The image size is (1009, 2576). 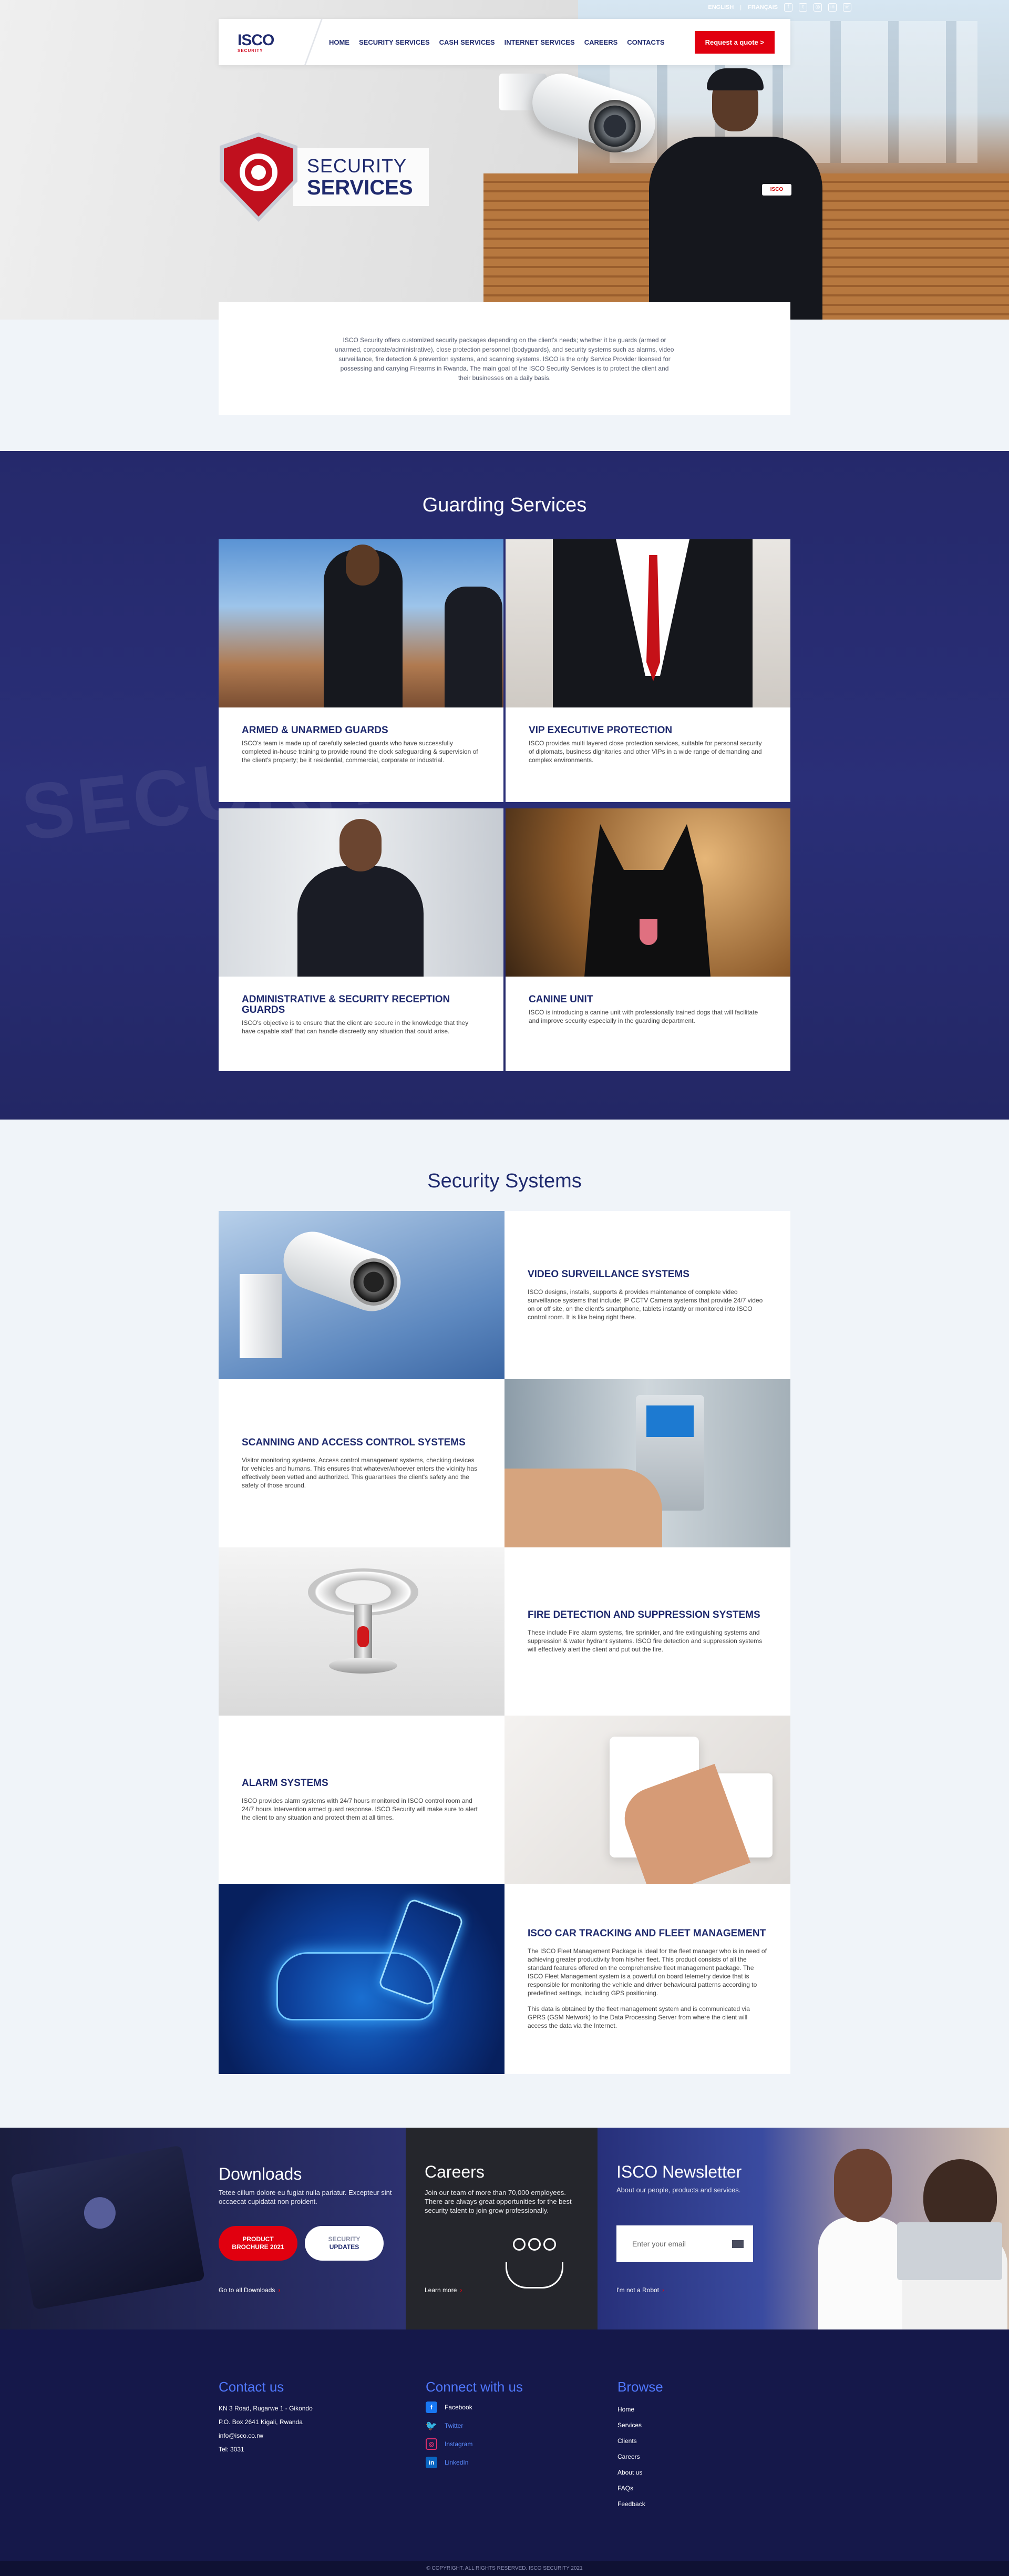 I want to click on canine-image, so click(x=648, y=892).